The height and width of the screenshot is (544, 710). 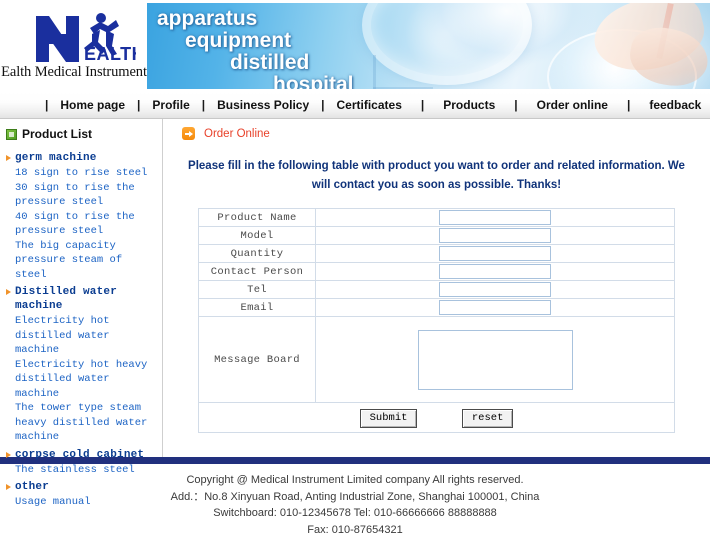 What do you see at coordinates (81, 173) in the screenshot?
I see `sidebar-item: 18 sign to rise steel` at bounding box center [81, 173].